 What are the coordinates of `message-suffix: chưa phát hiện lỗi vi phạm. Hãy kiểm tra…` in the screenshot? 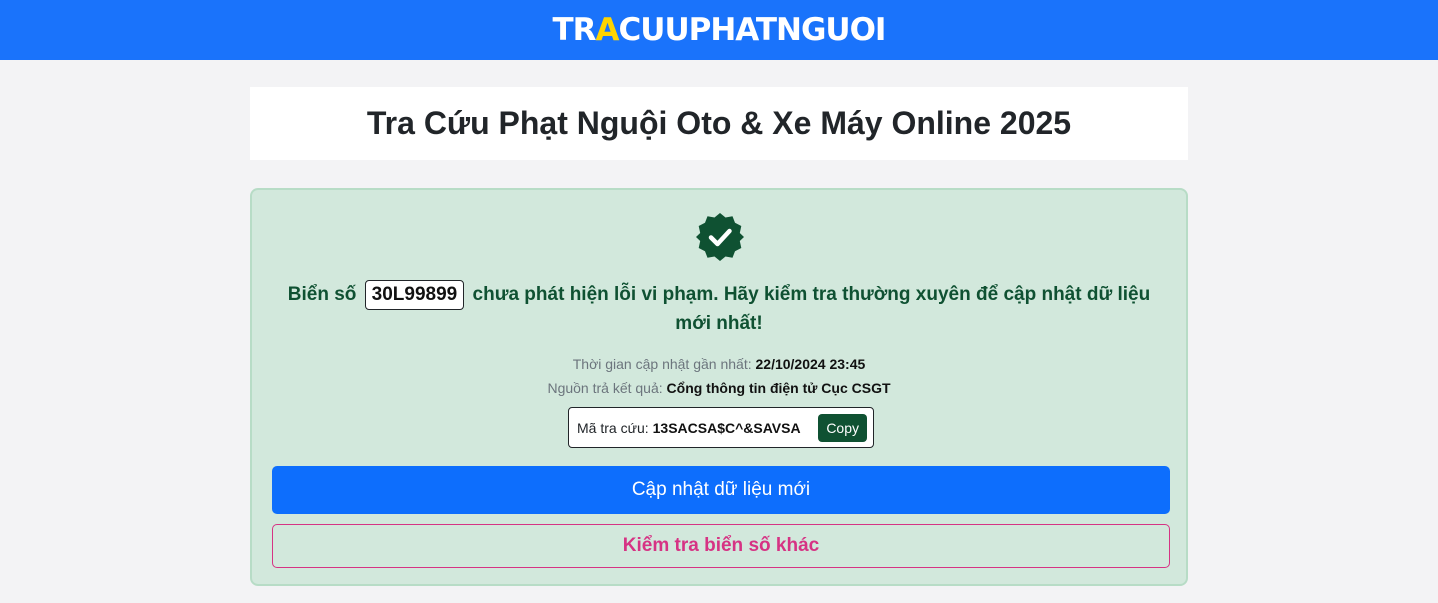 It's located at (811, 309).